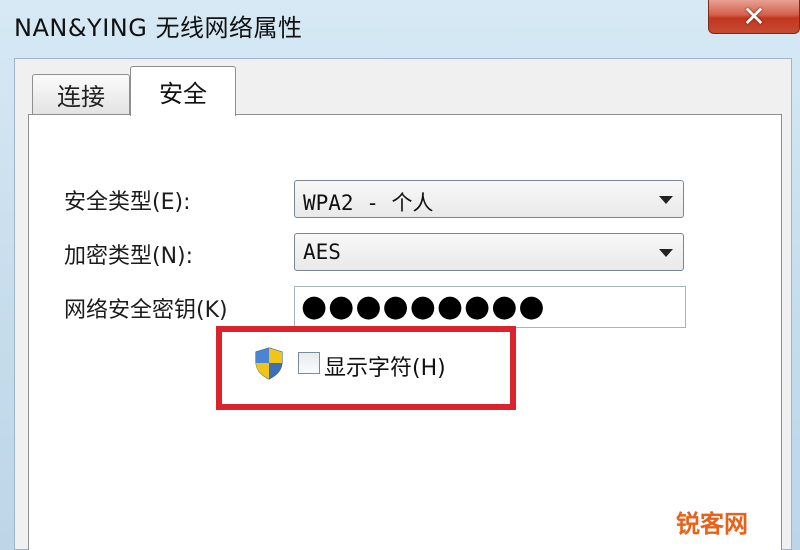  I want to click on uac-shield-icon, so click(269, 363).